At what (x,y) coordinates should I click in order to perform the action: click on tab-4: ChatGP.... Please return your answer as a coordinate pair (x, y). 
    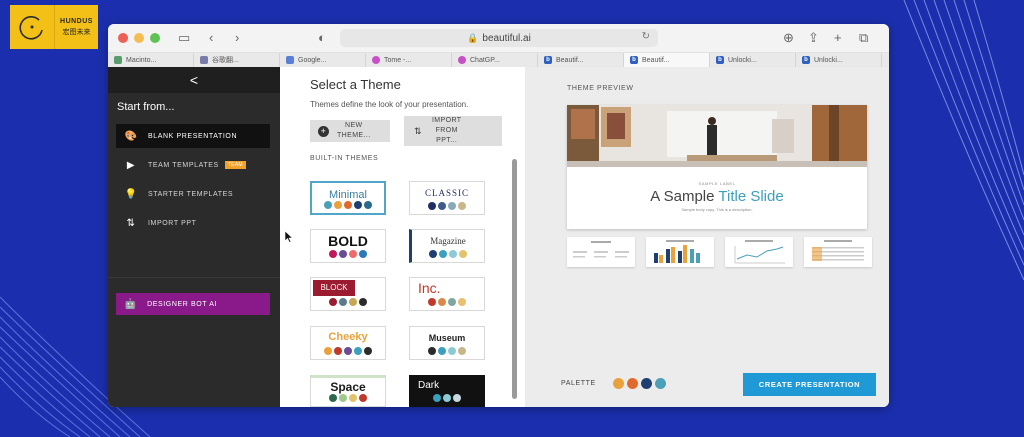
    Looking at the image, I should click on (495, 60).